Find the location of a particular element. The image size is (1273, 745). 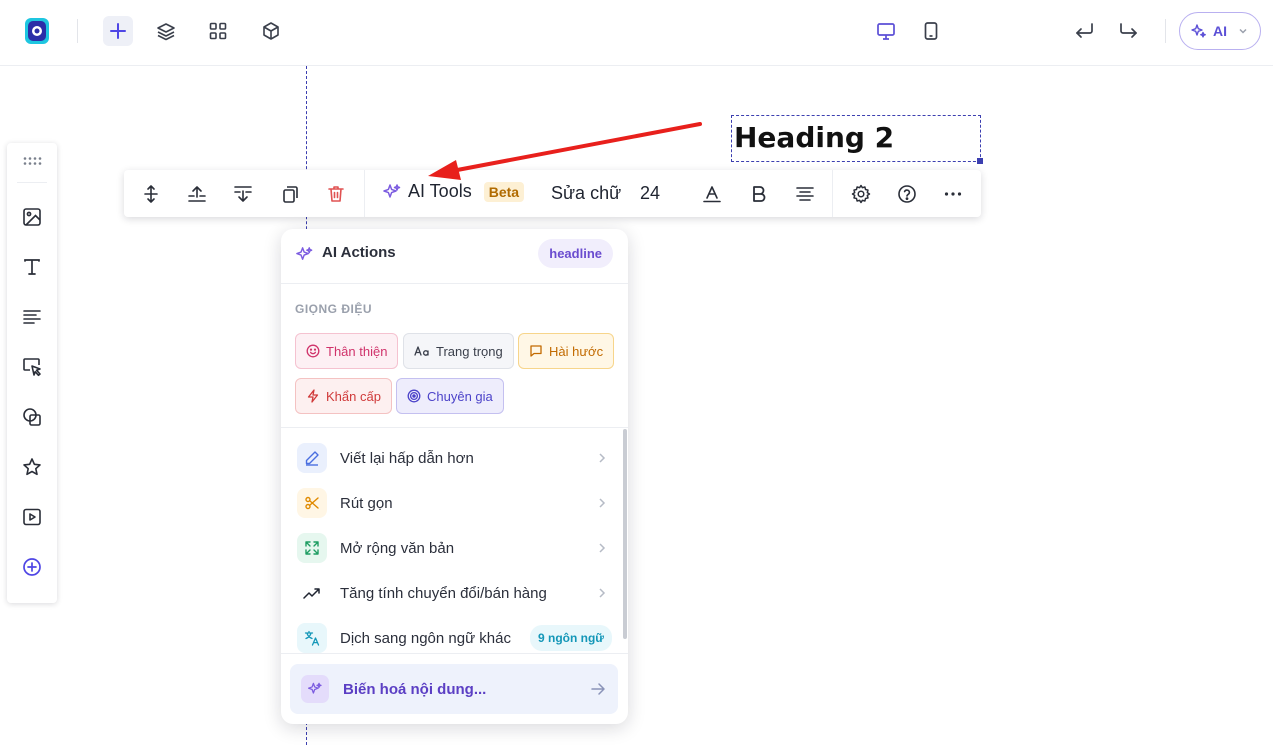

box-button is located at coordinates (271, 31).